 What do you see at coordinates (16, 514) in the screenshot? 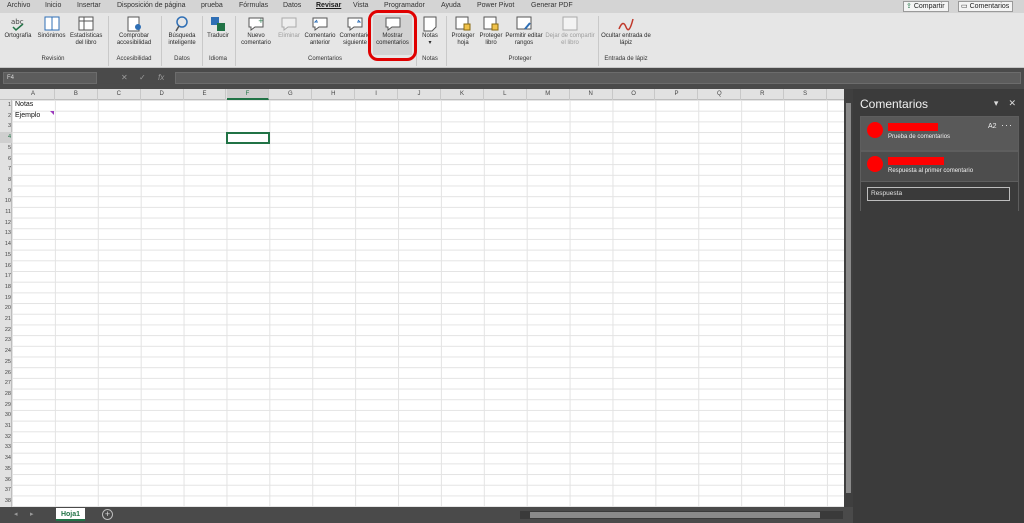
I see `scroll-left-icon: ◂` at bounding box center [16, 514].